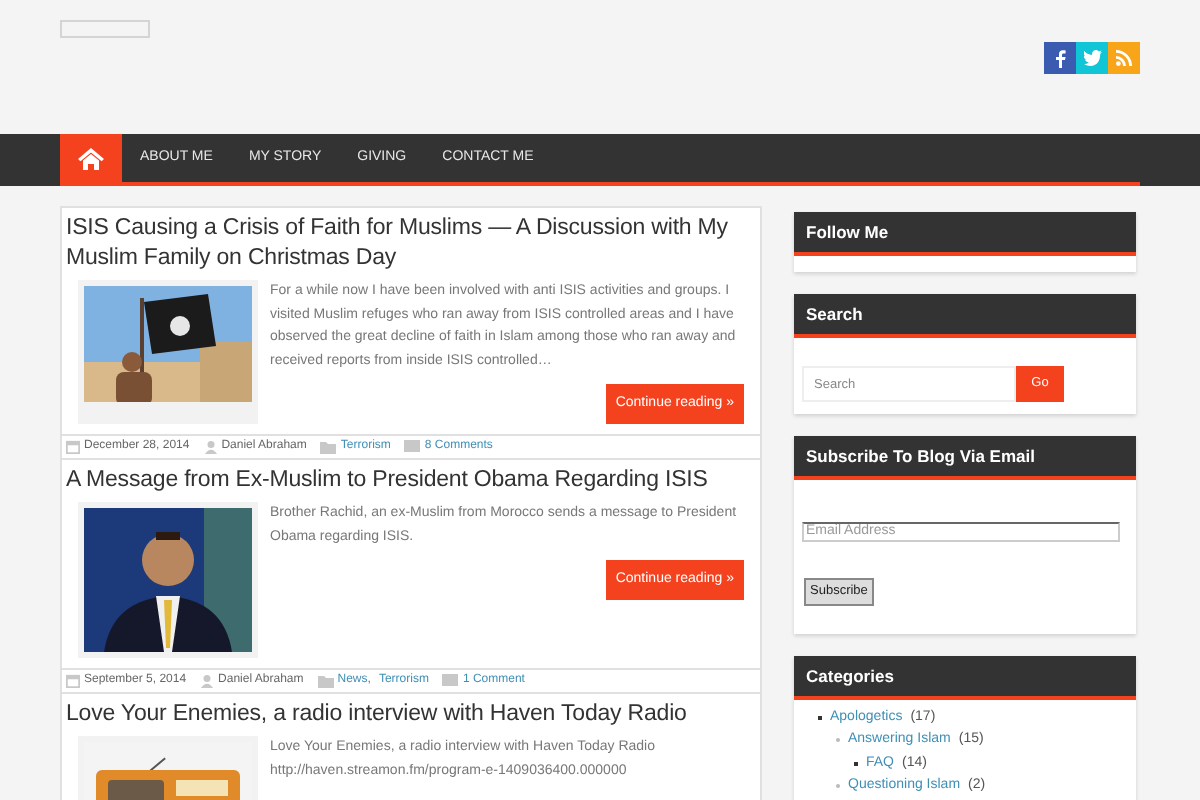  Describe the element at coordinates (847, 232) in the screenshot. I see `widget-title: Follow Me` at that location.